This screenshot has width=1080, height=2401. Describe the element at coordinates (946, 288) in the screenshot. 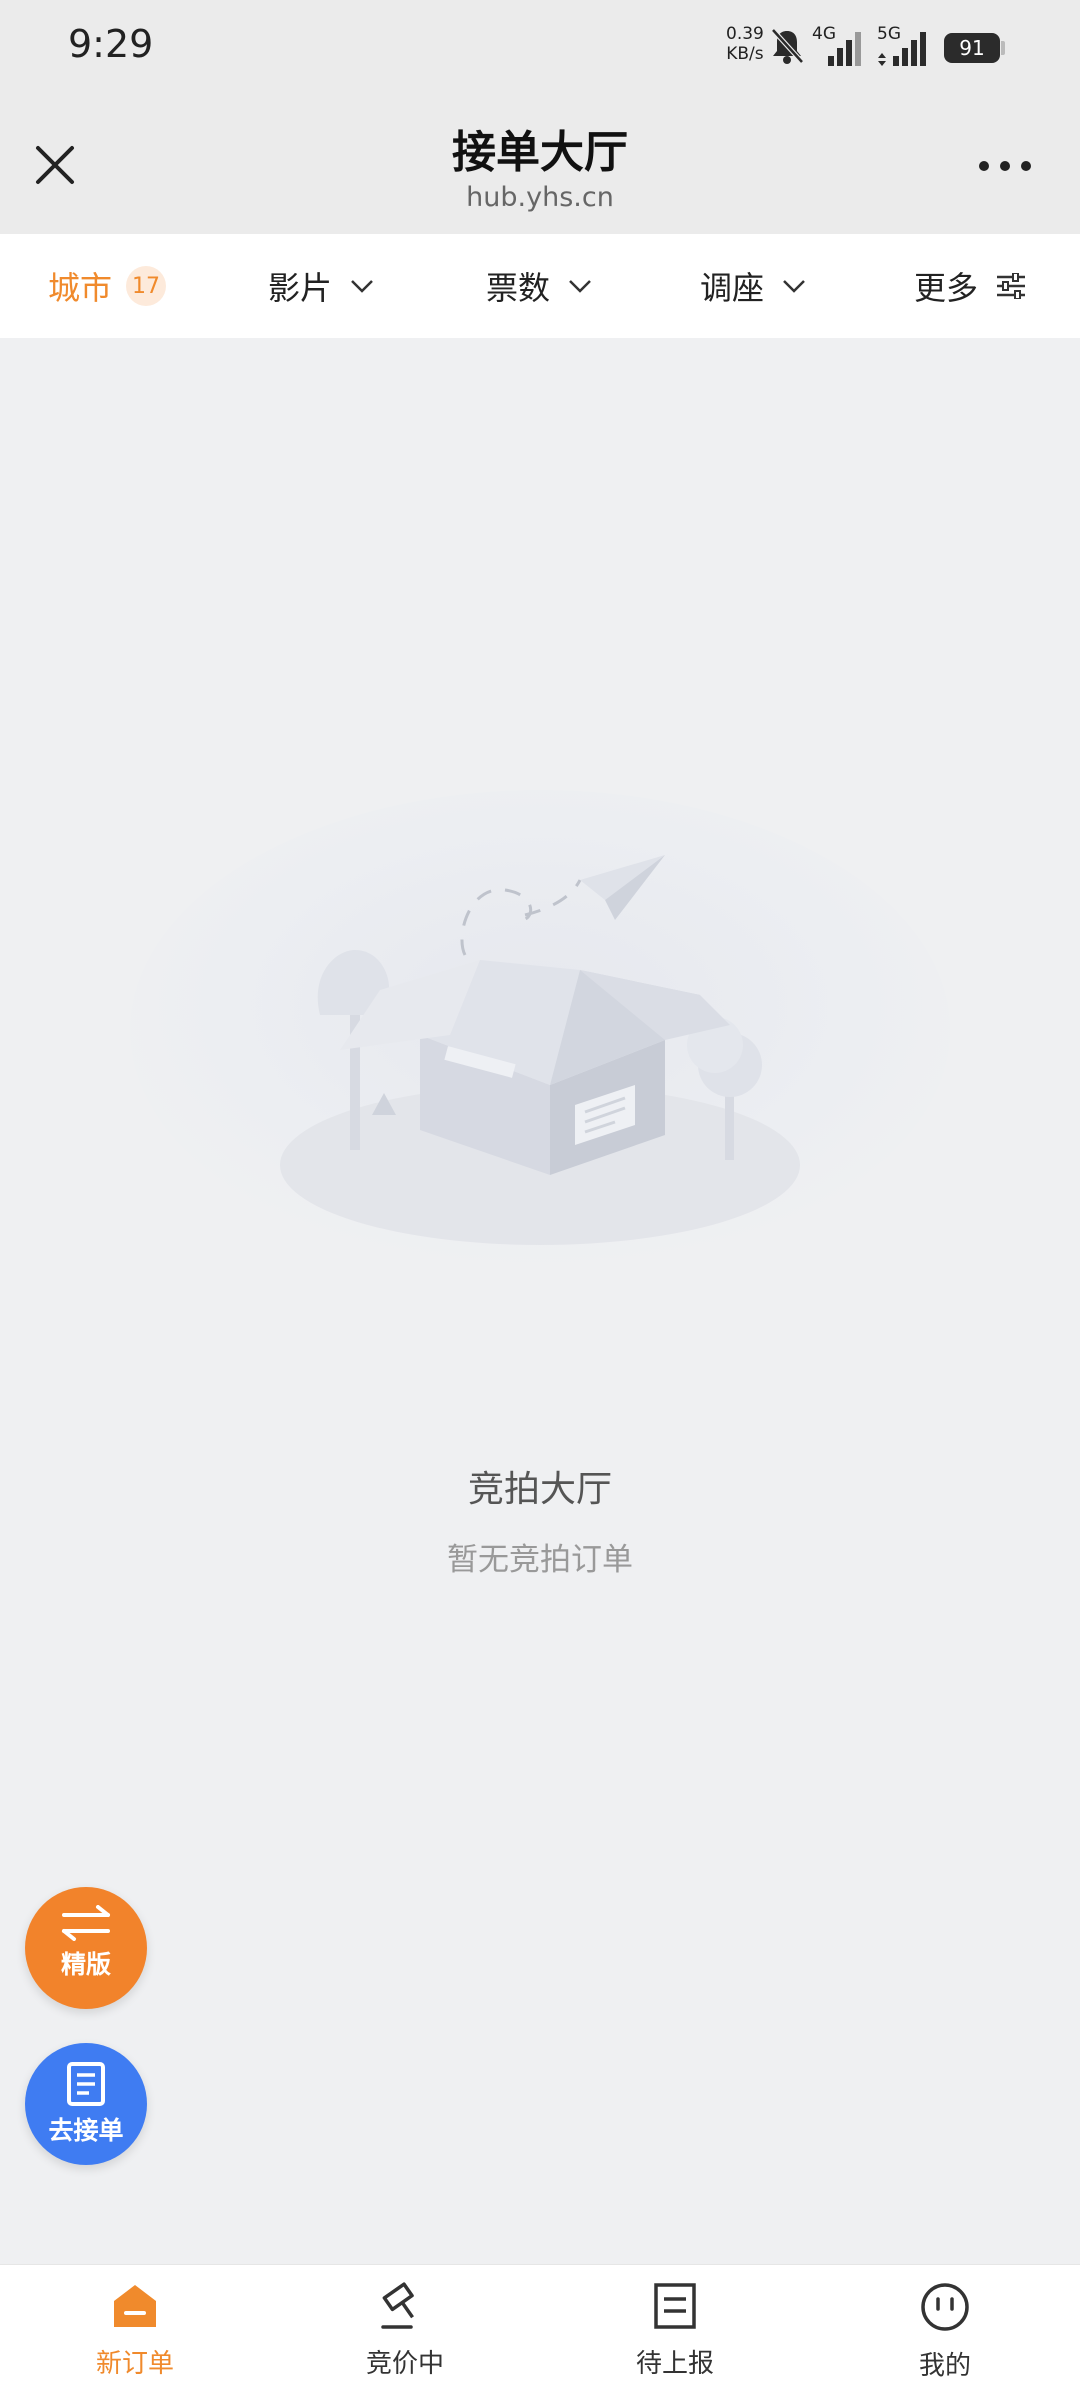

I see `filter-more-label: 更多` at that location.